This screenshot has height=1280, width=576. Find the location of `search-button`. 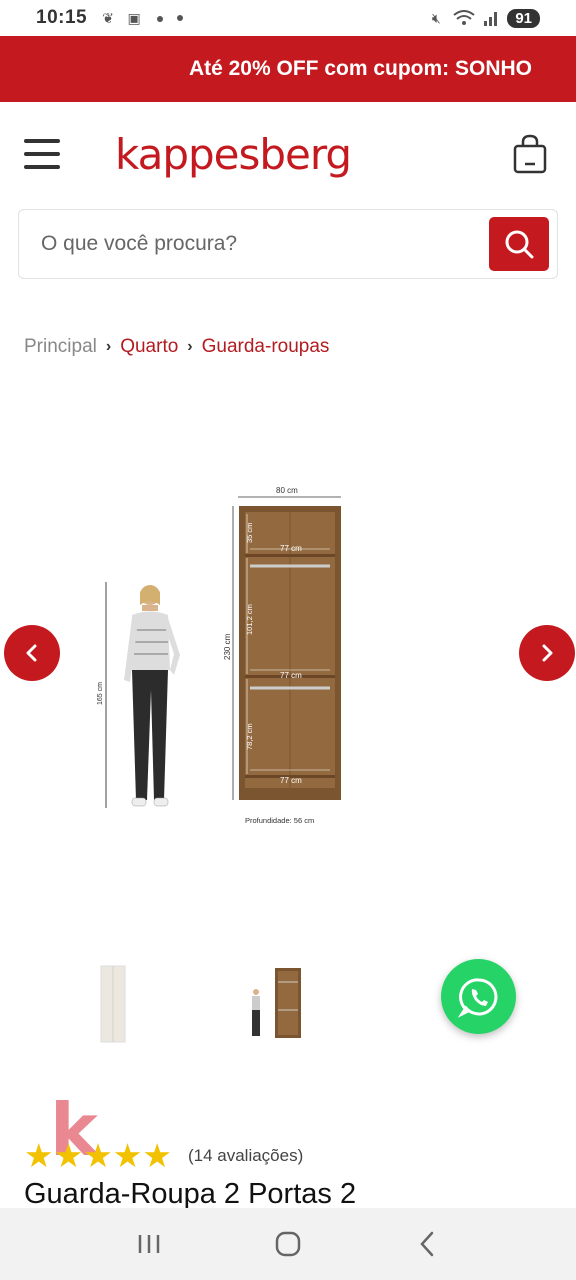

search-button is located at coordinates (519, 244).